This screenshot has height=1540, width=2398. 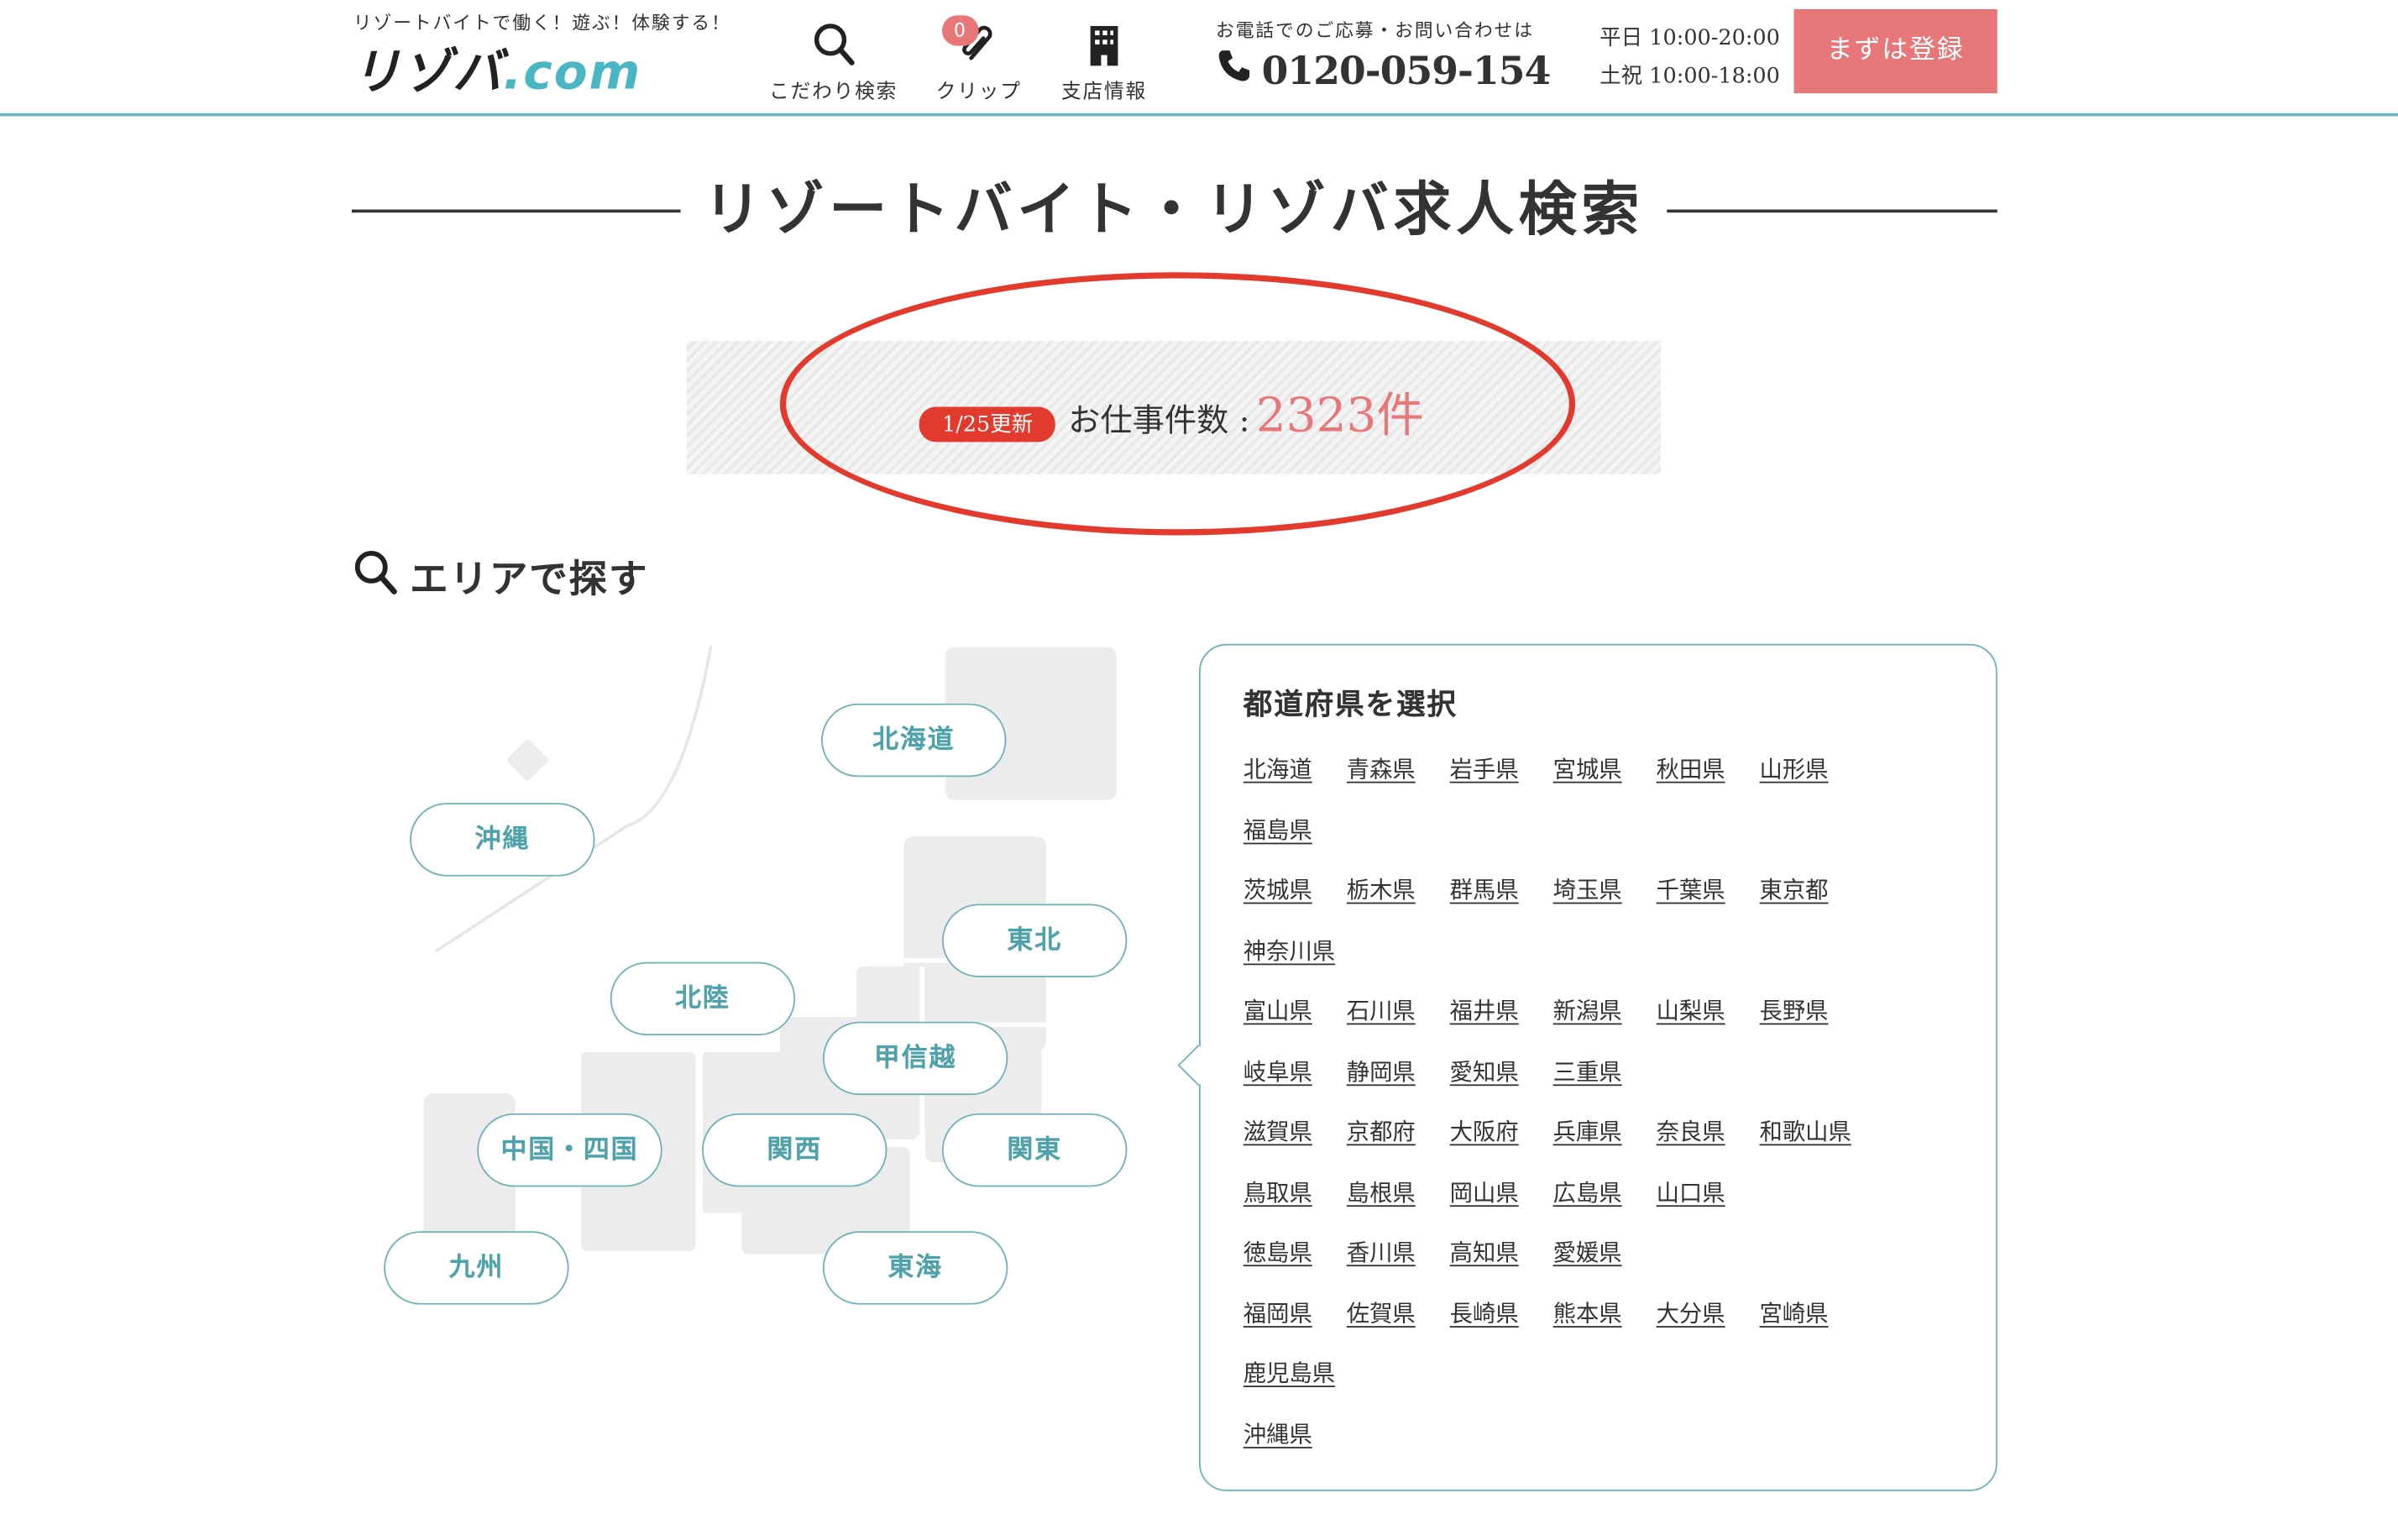 I want to click on building-icon, so click(x=1104, y=44).